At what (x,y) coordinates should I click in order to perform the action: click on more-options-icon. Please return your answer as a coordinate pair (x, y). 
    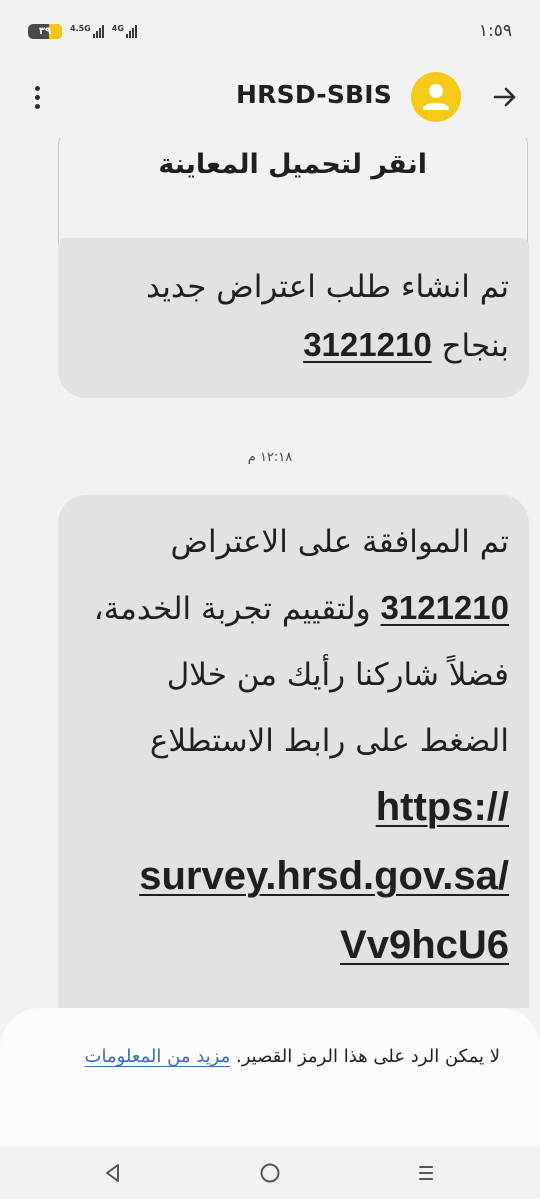
    Looking at the image, I should click on (37, 97).